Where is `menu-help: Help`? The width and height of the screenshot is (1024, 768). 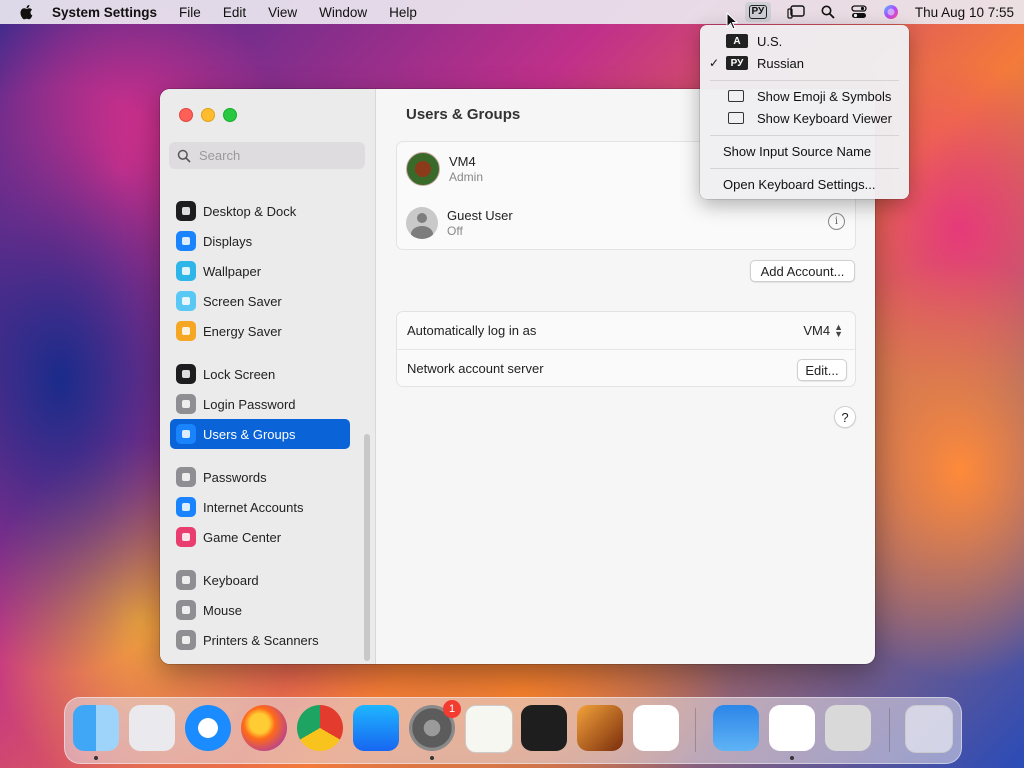
menu-help: Help is located at coordinates (403, 12).